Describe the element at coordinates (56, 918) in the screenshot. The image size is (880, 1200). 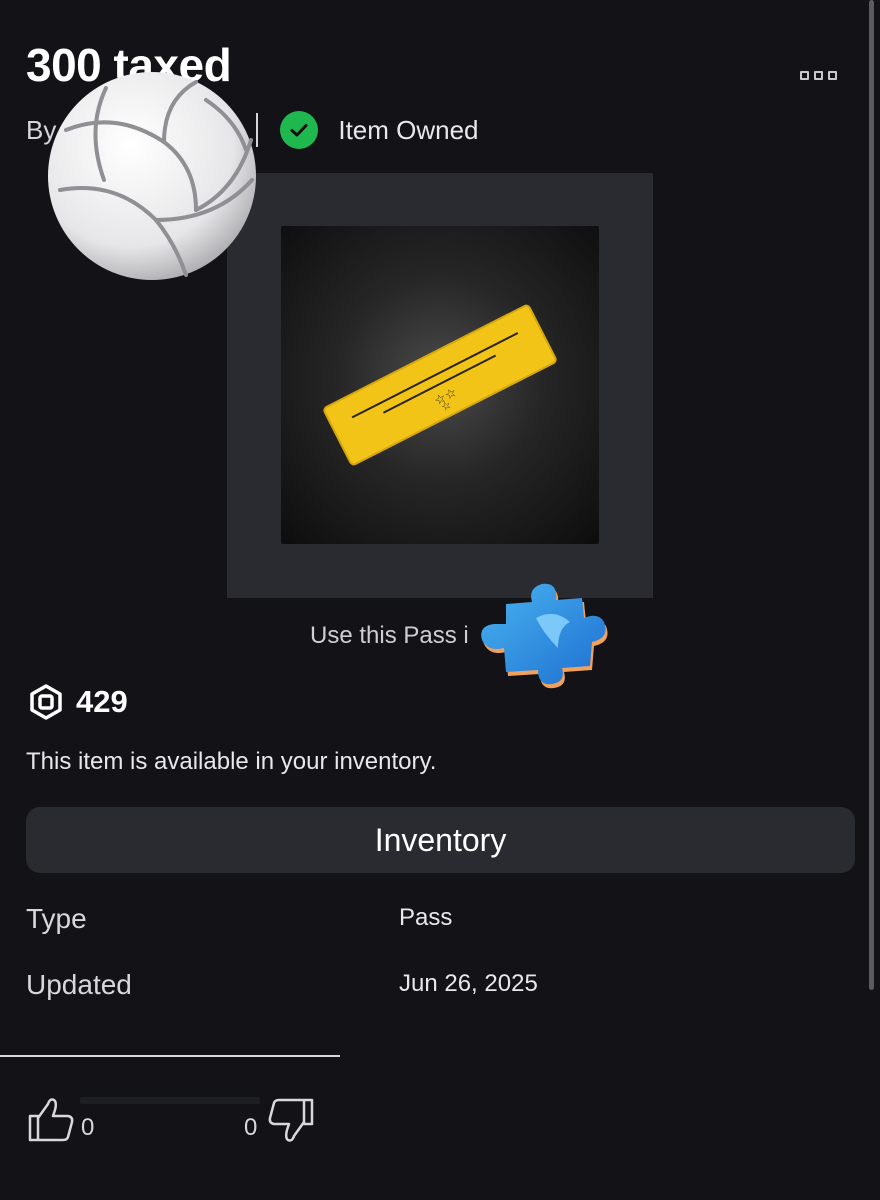
I see `type-label: Type` at that location.